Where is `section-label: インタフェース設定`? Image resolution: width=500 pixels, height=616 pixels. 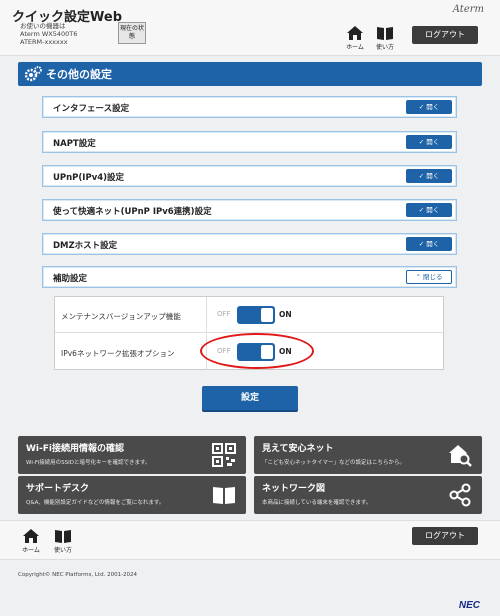 section-label: インタフェース設定 is located at coordinates (91, 109).